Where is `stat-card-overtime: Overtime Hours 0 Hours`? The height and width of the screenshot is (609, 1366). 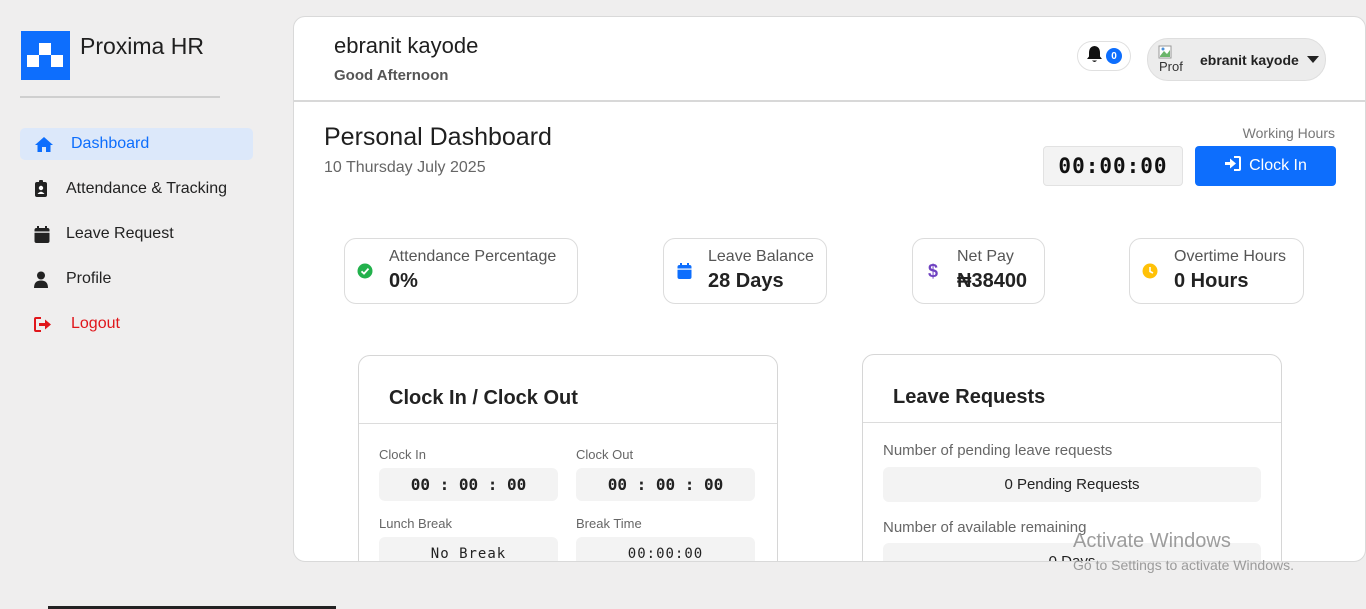 stat-card-overtime: Overtime Hours 0 Hours is located at coordinates (1216, 271).